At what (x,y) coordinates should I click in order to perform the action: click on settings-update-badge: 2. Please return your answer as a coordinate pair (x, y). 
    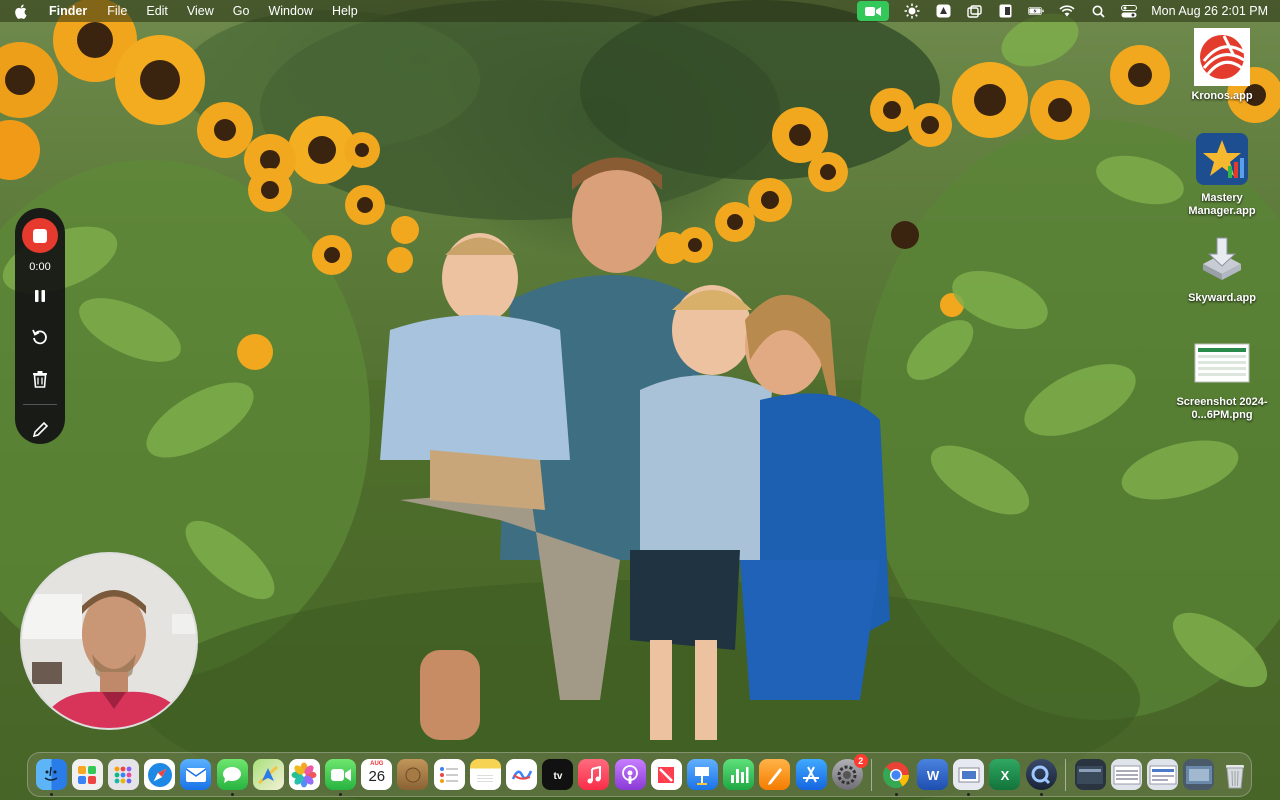
    Looking at the image, I should click on (860, 761).